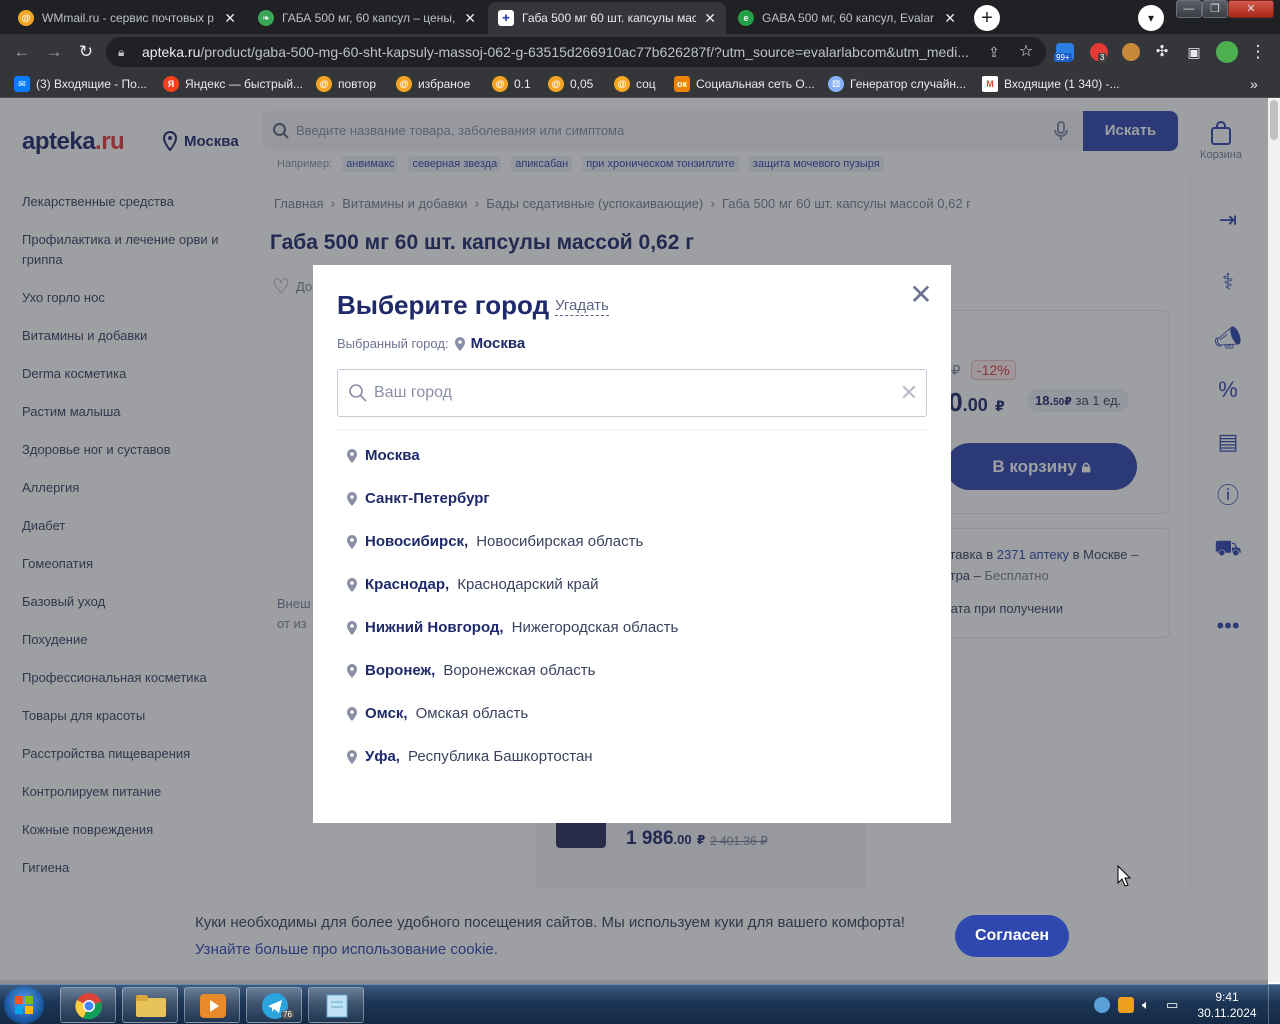 Image resolution: width=1280 pixels, height=1024 pixels. Describe the element at coordinates (528, 584) in the screenshot. I see `city-option-region: Краснодарский край` at that location.